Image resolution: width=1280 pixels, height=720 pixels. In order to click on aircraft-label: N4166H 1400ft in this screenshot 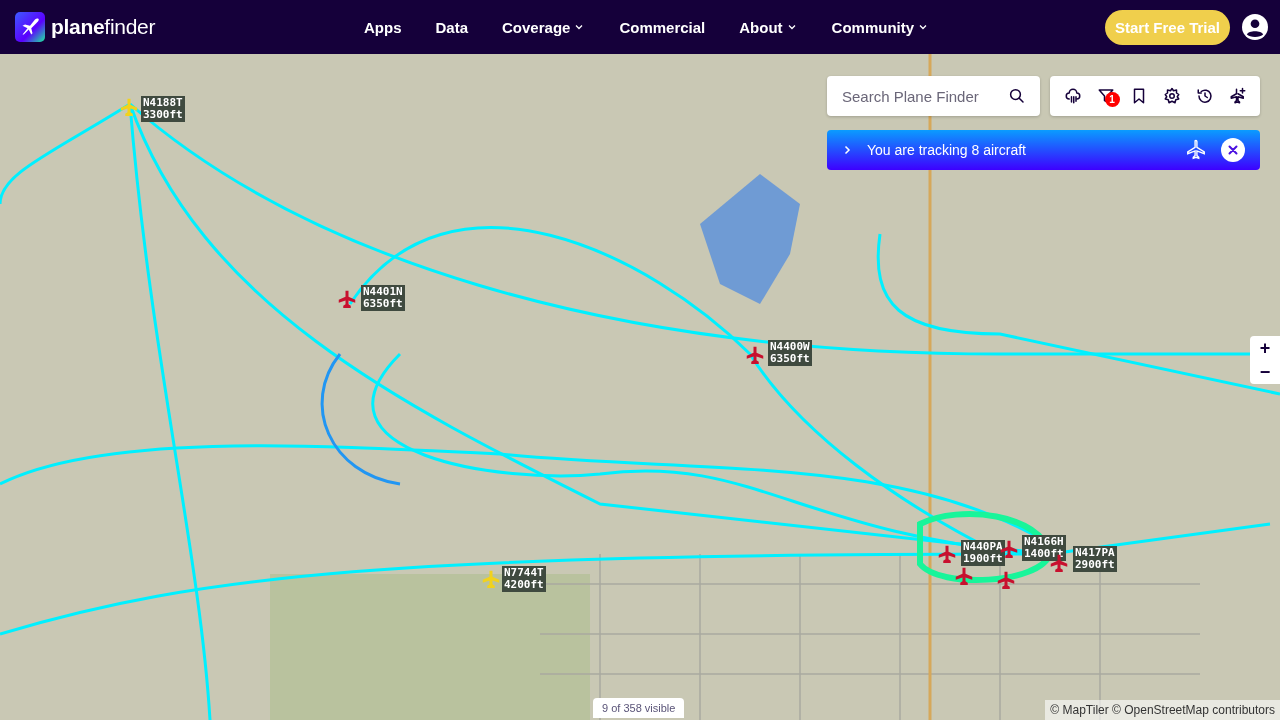, I will do `click(1044, 548)`.